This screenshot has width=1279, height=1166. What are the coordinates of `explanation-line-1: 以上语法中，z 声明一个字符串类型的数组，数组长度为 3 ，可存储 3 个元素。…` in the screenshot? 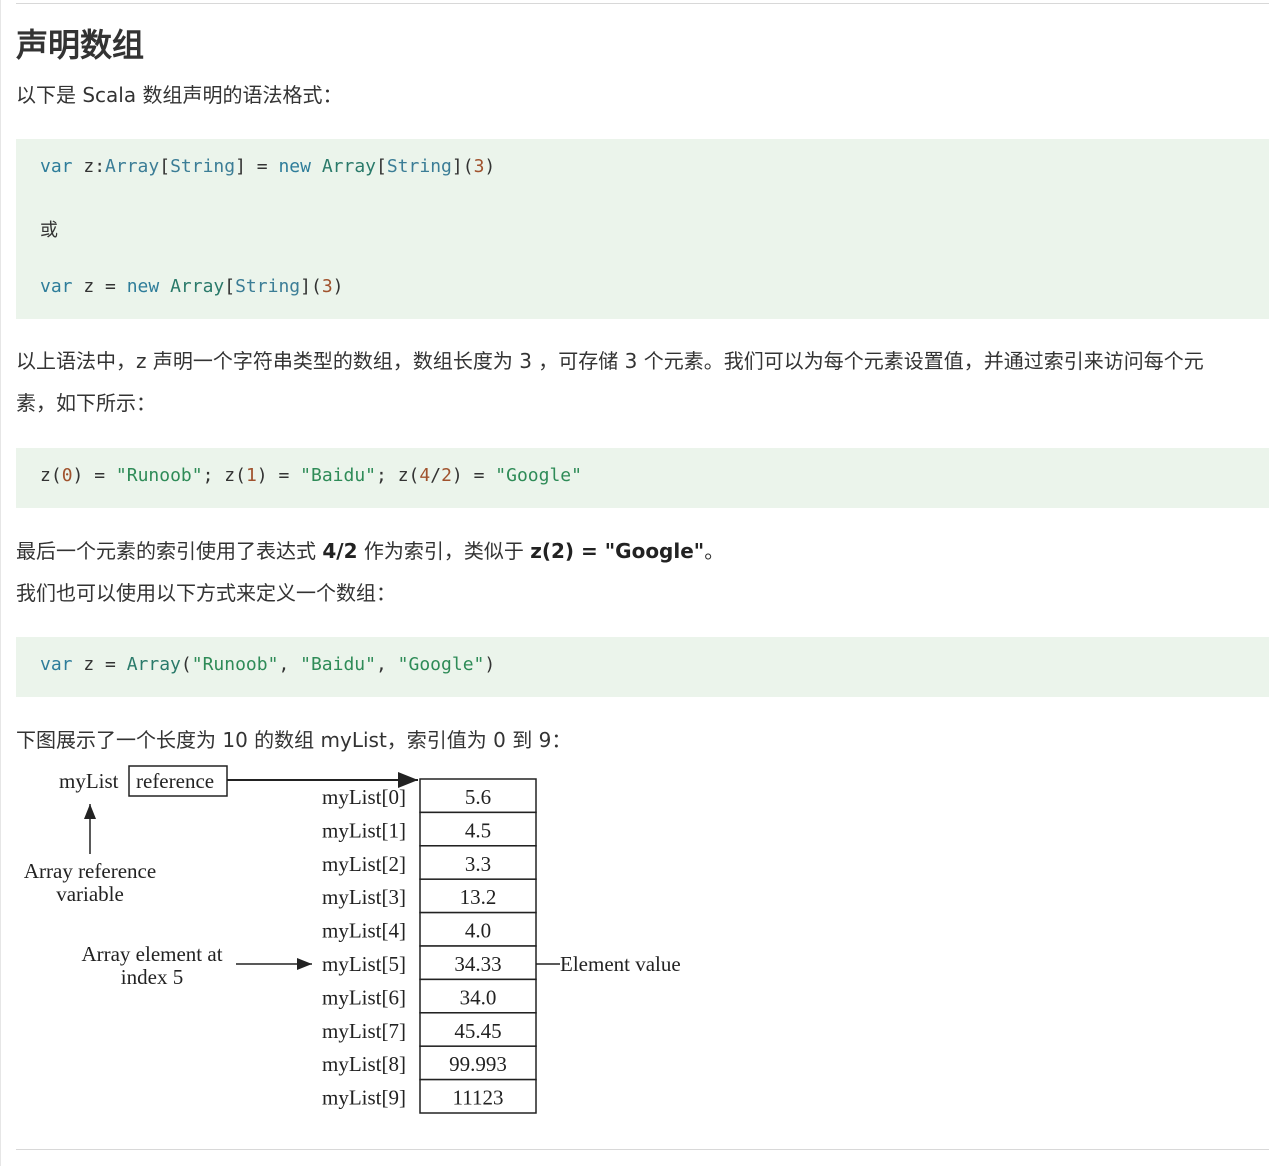 It's located at (610, 361).